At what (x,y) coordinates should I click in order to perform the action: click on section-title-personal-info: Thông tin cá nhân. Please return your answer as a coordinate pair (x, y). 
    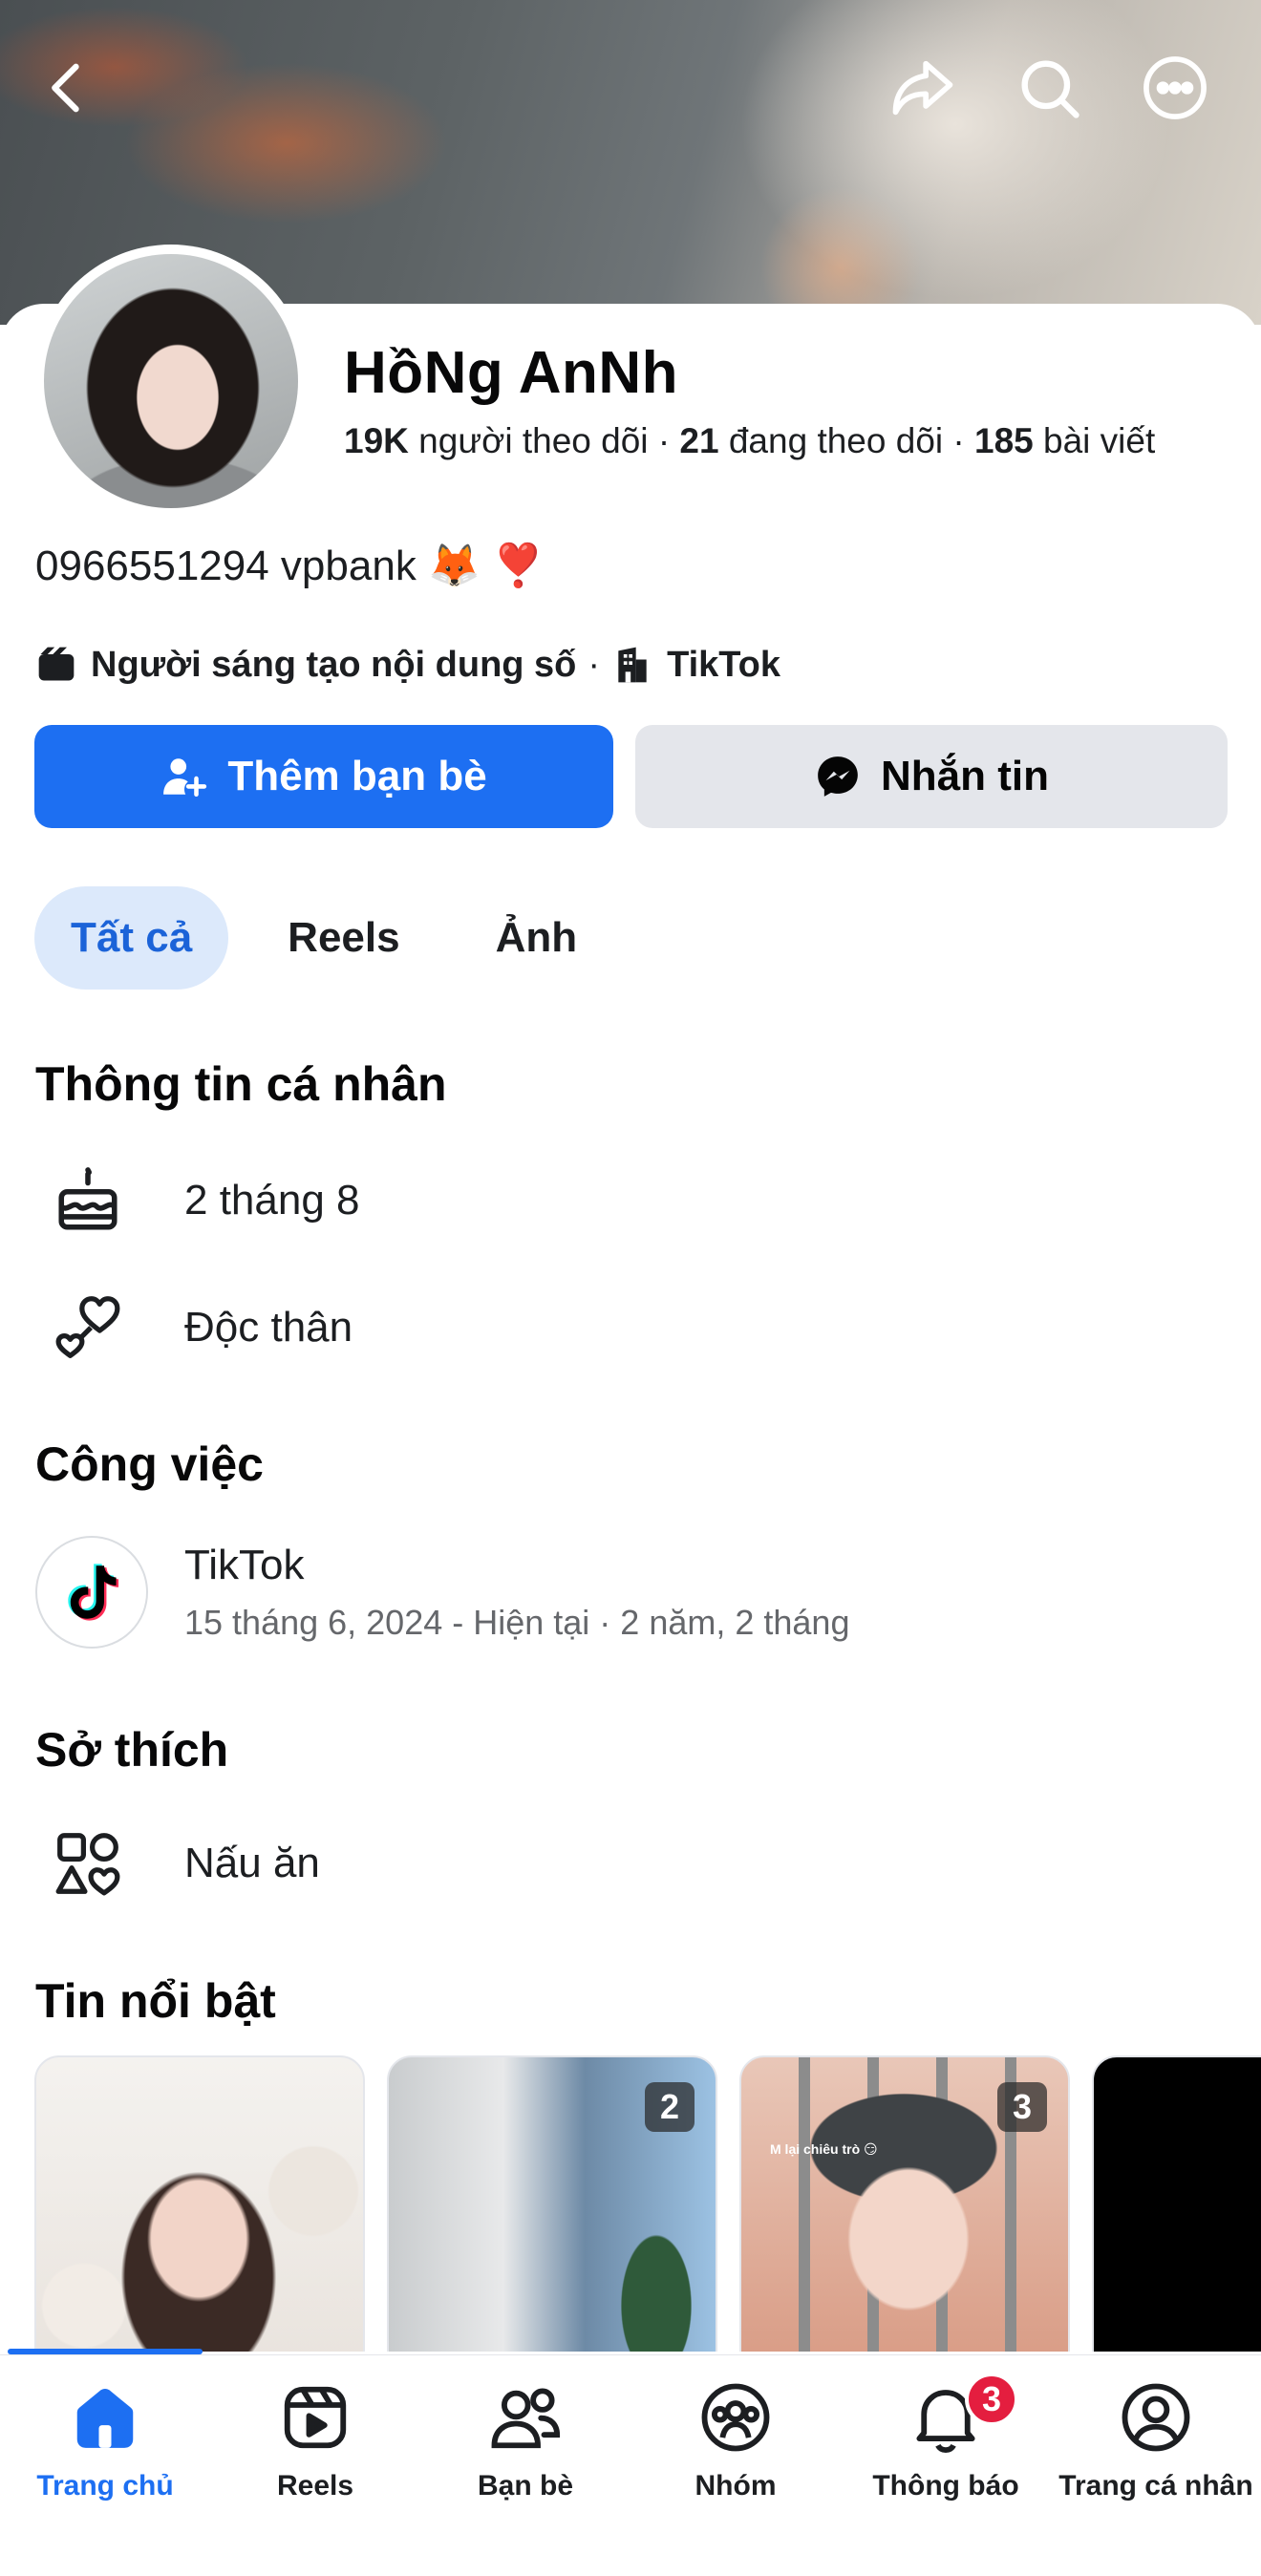
    Looking at the image, I should click on (241, 1084).